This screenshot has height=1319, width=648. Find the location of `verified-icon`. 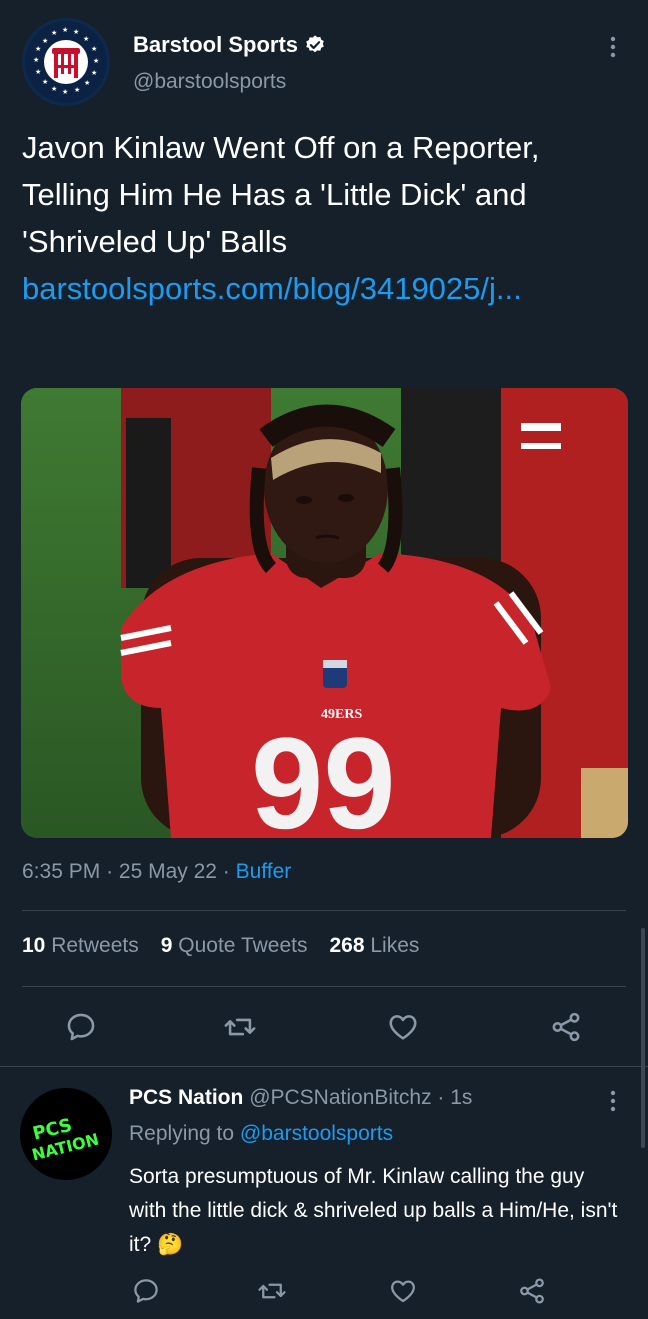

verified-icon is located at coordinates (315, 44).